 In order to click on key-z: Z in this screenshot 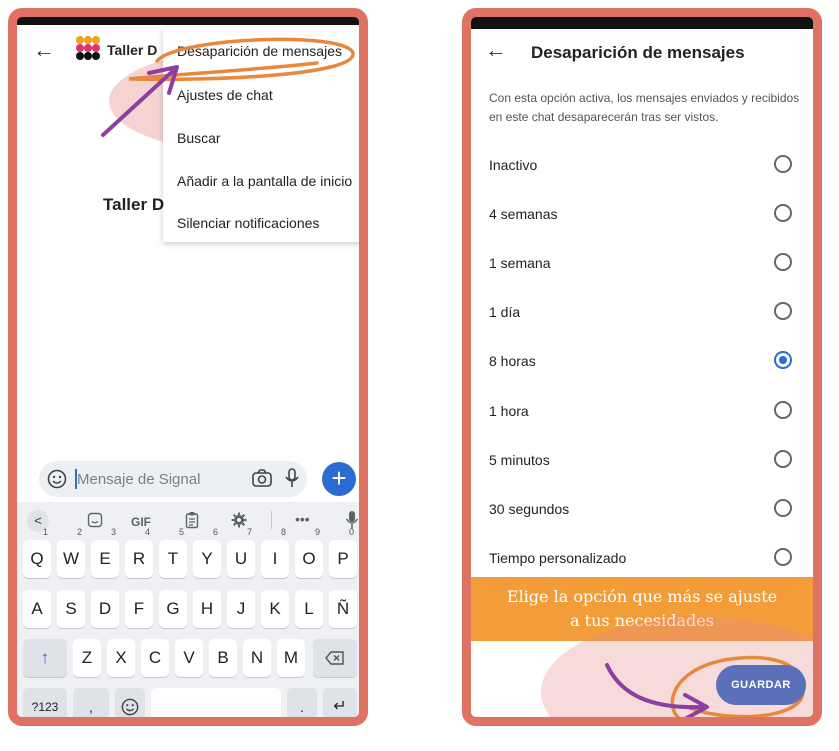, I will do `click(87, 658)`.